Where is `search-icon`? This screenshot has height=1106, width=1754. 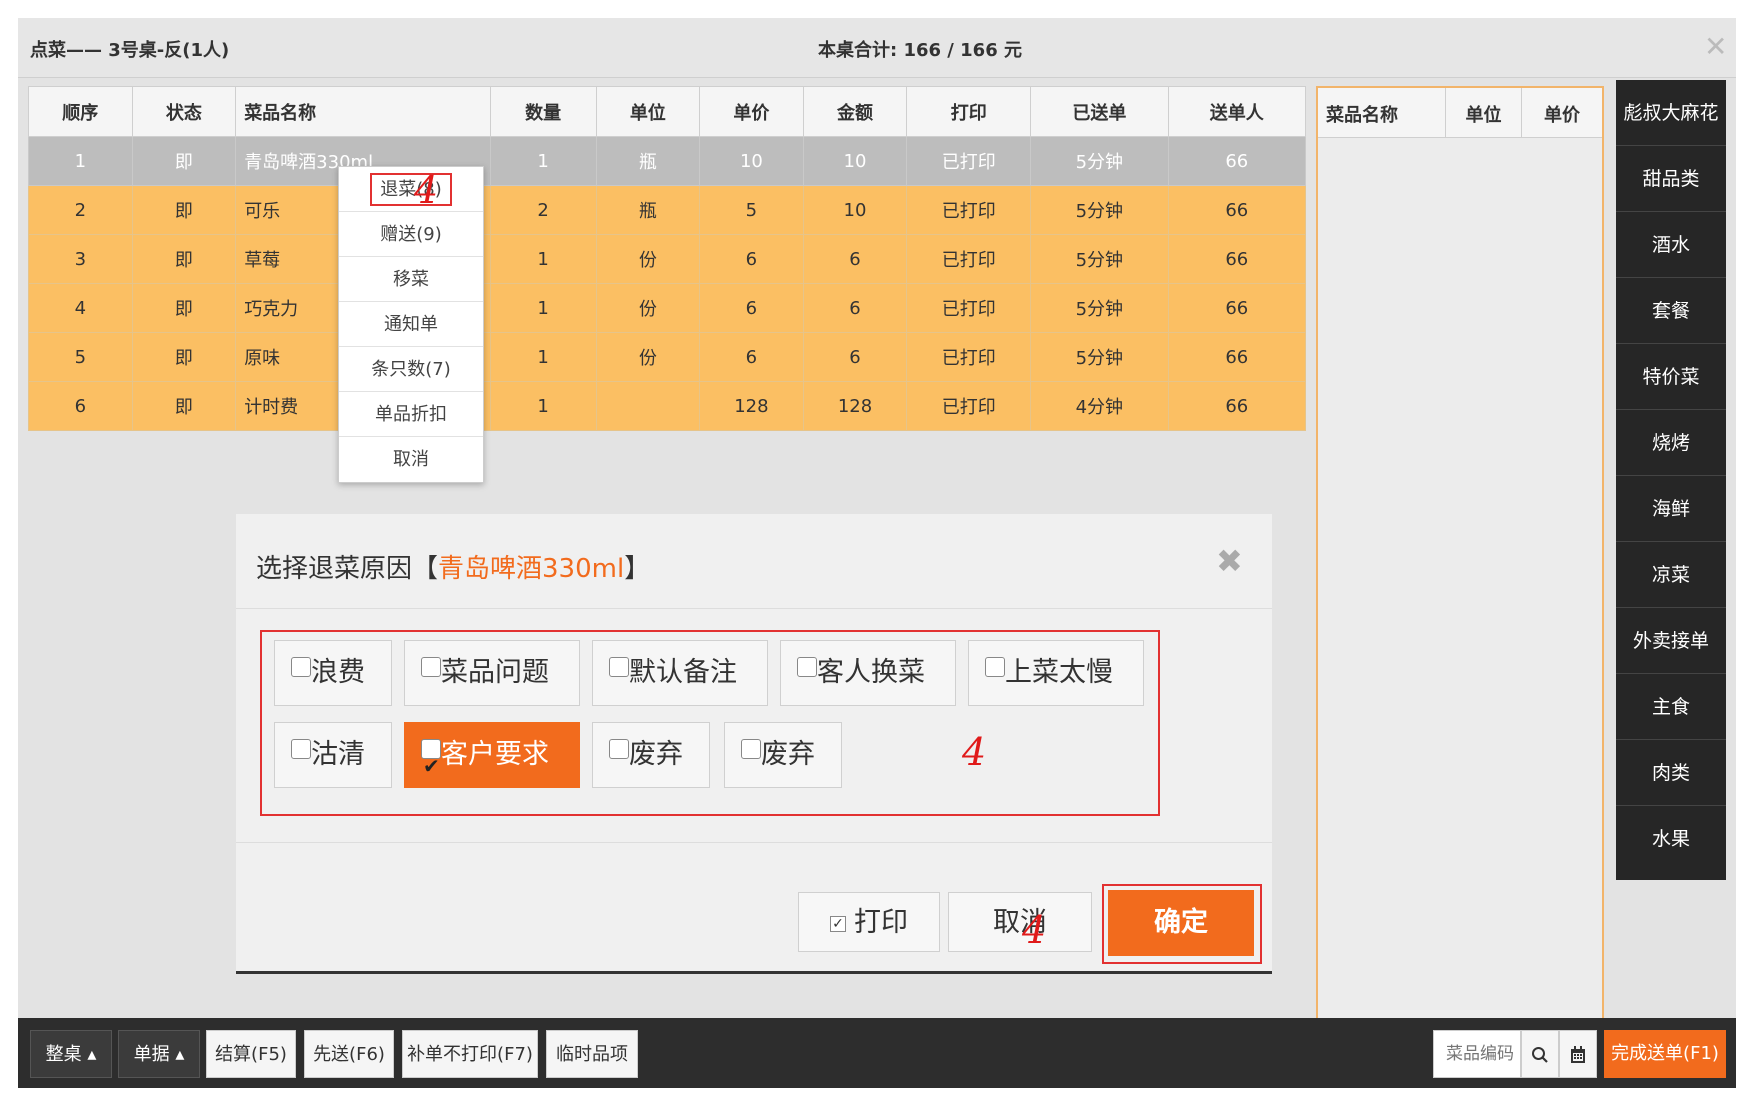
search-icon is located at coordinates (1540, 1054).